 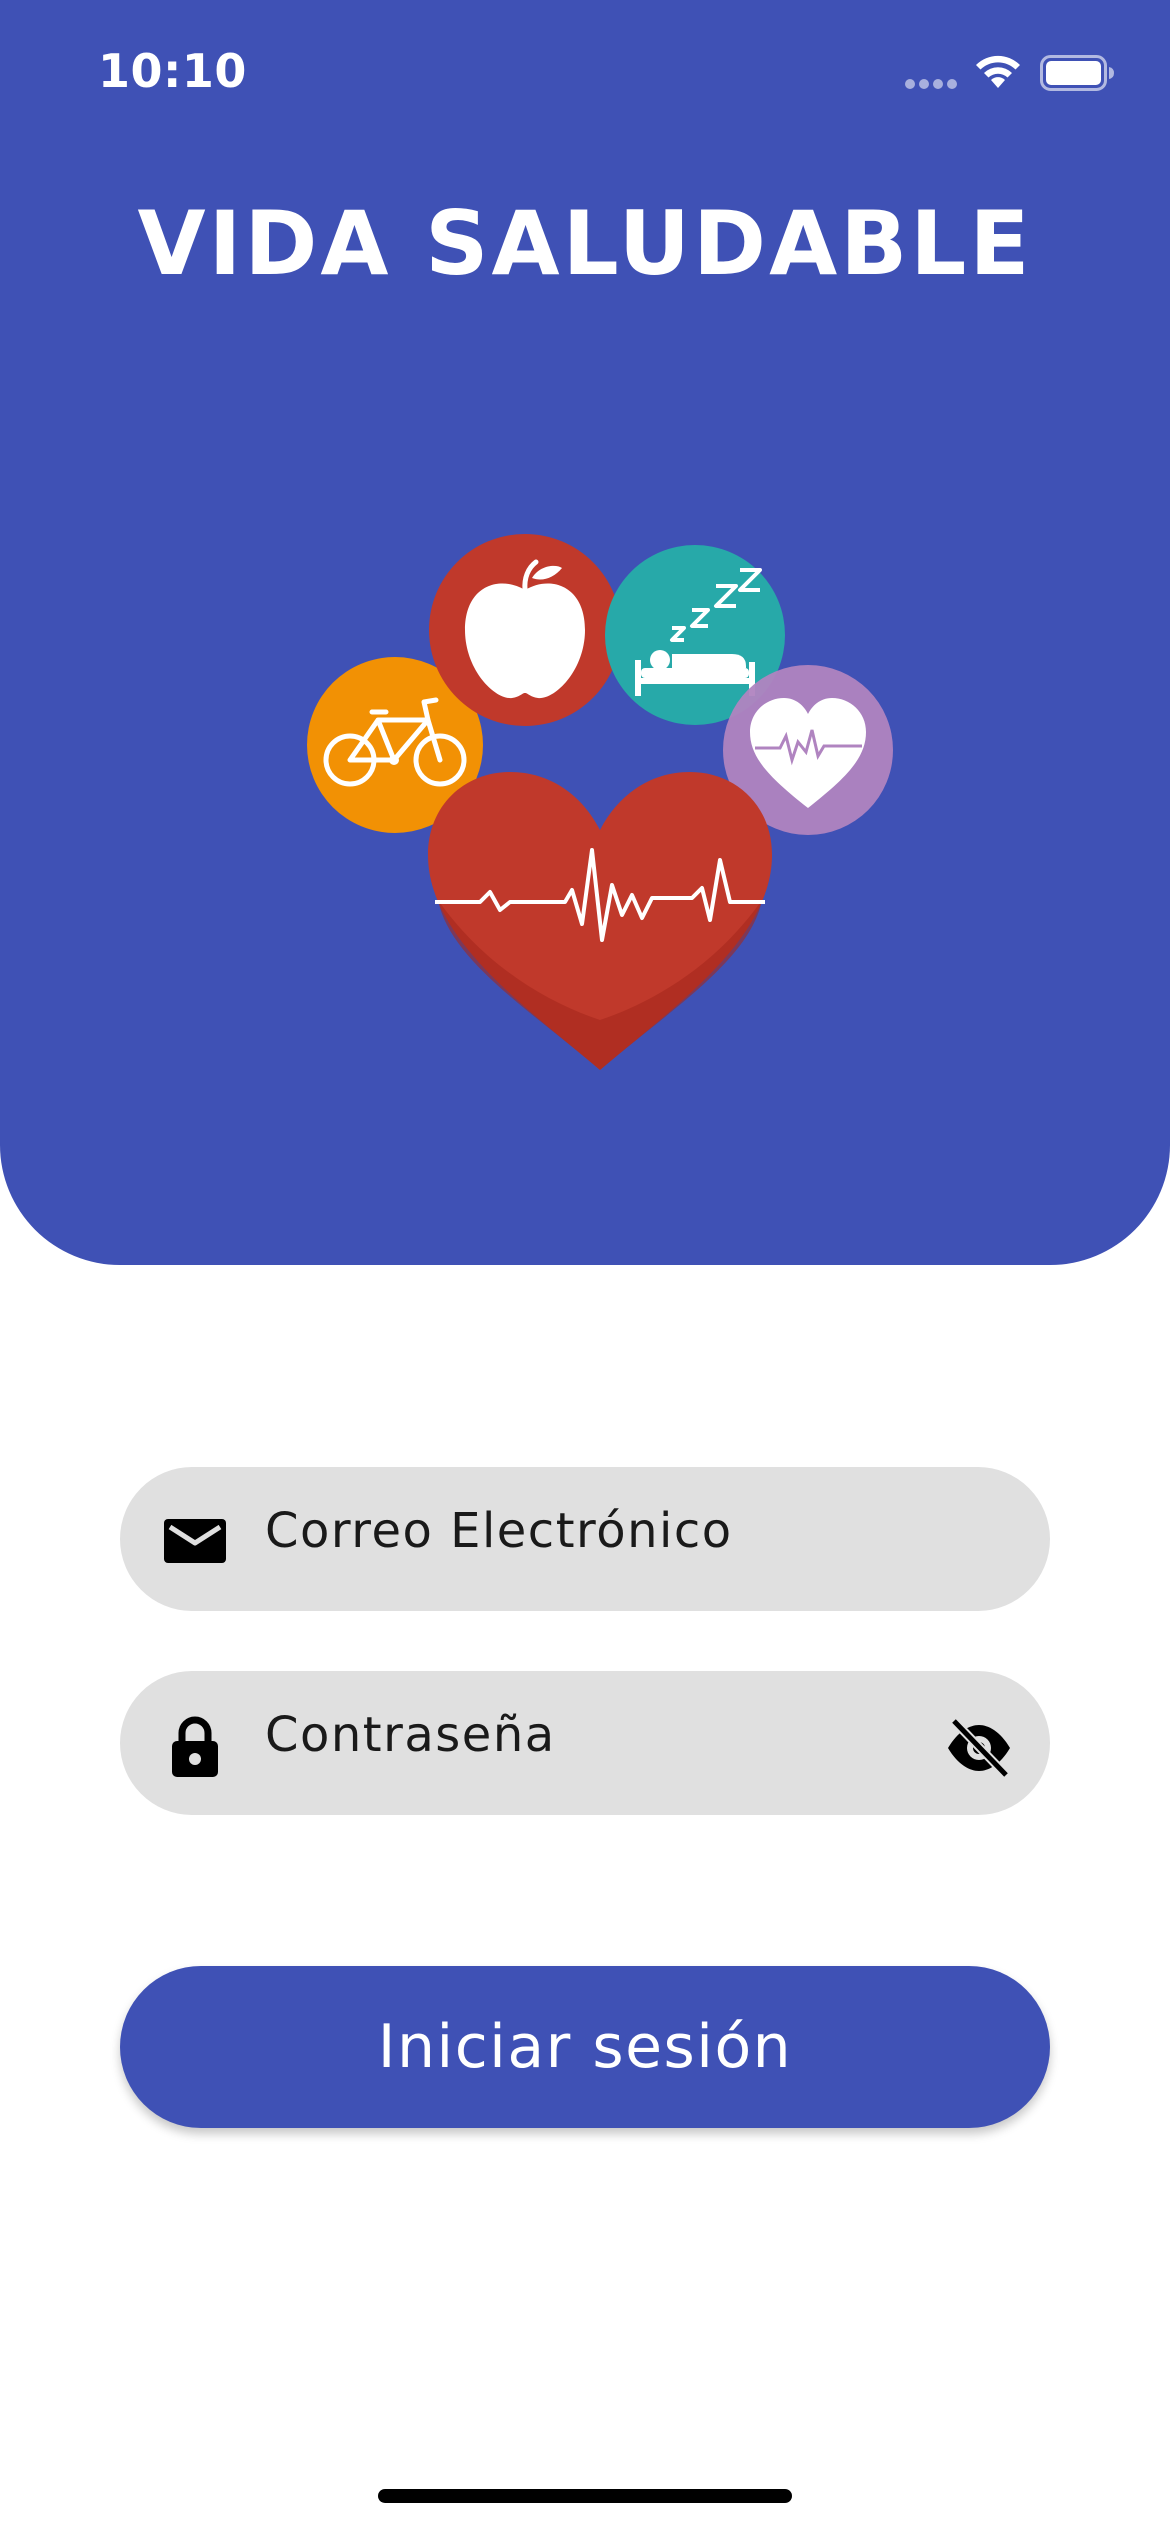 What do you see at coordinates (585, 75) in the screenshot?
I see `status-bar: 10:10` at bounding box center [585, 75].